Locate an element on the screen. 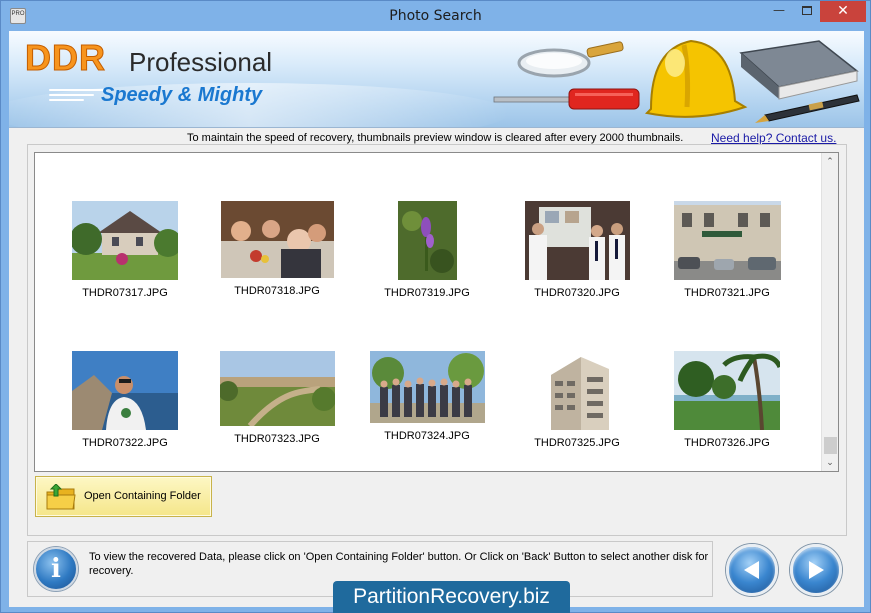 The image size is (871, 613). open-containing-folder-button: Open Containing Folder is located at coordinates (123, 496).